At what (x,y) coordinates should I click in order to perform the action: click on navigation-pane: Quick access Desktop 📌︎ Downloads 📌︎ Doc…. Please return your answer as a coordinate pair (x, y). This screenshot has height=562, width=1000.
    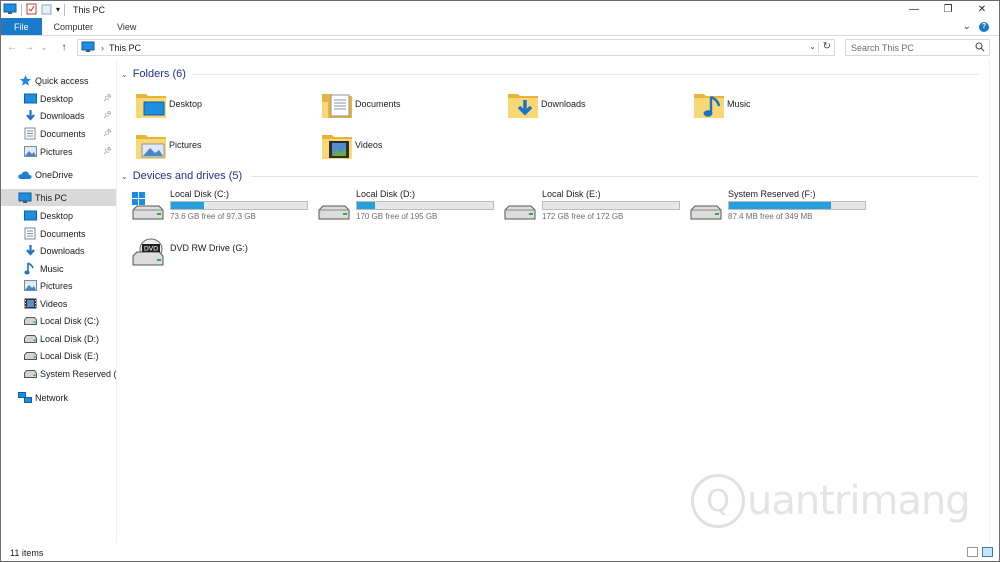
    Looking at the image, I should click on (59, 301).